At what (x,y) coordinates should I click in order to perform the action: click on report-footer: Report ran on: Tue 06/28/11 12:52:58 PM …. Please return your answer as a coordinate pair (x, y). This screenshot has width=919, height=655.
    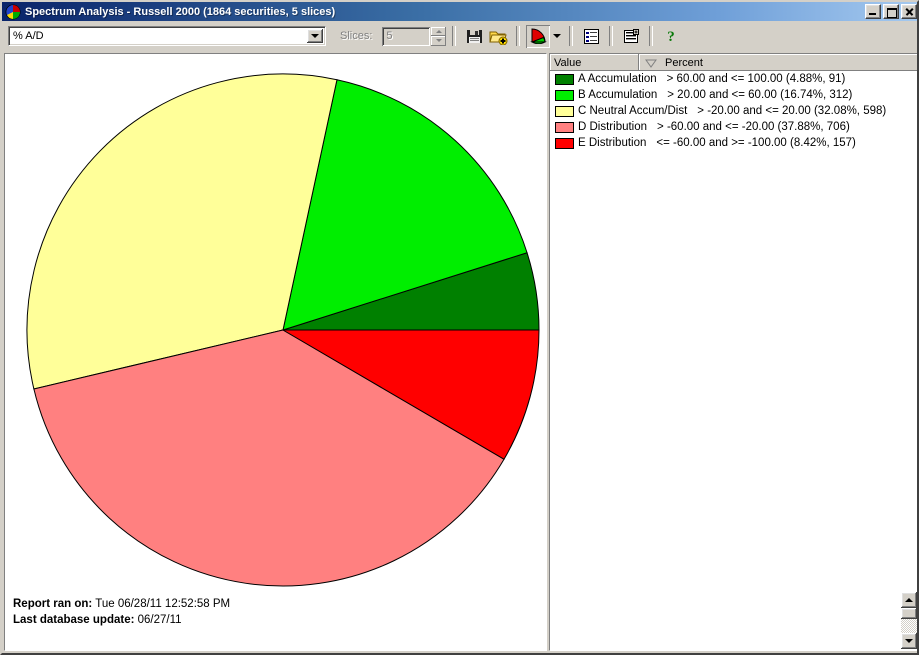
    Looking at the image, I should click on (121, 612).